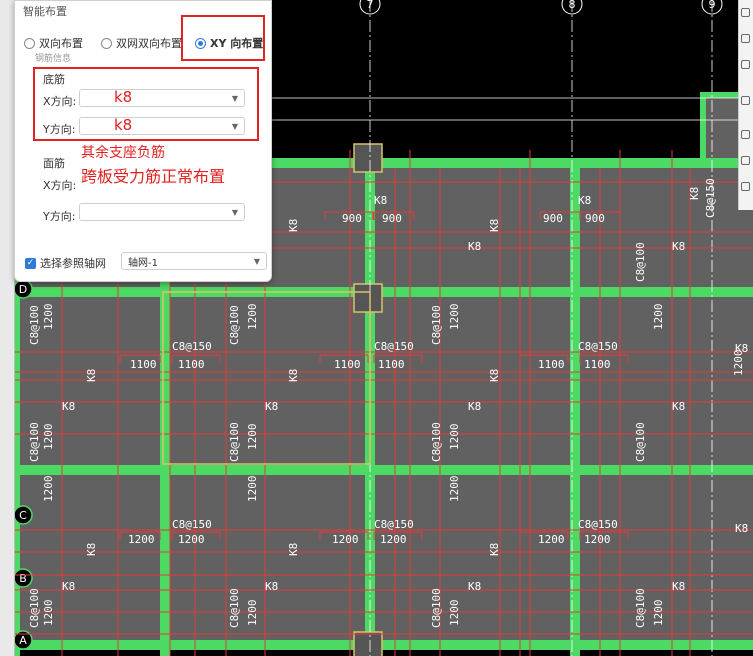 The image size is (753, 656). I want to click on top-rebar-label: 面筋, so click(54, 163).